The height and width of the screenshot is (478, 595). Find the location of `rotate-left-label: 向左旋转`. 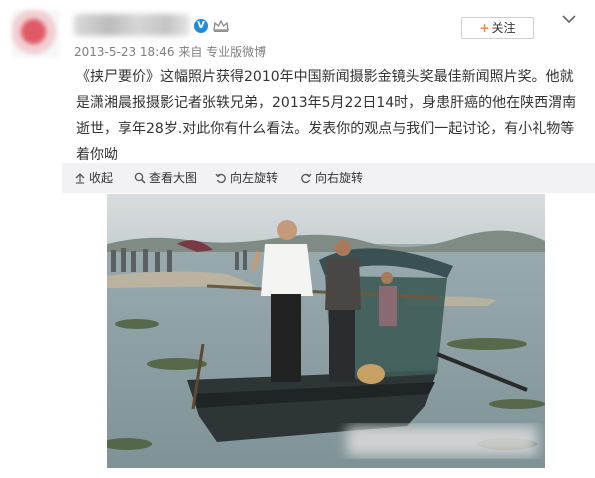

rotate-left-label: 向左旋转 is located at coordinates (254, 178).